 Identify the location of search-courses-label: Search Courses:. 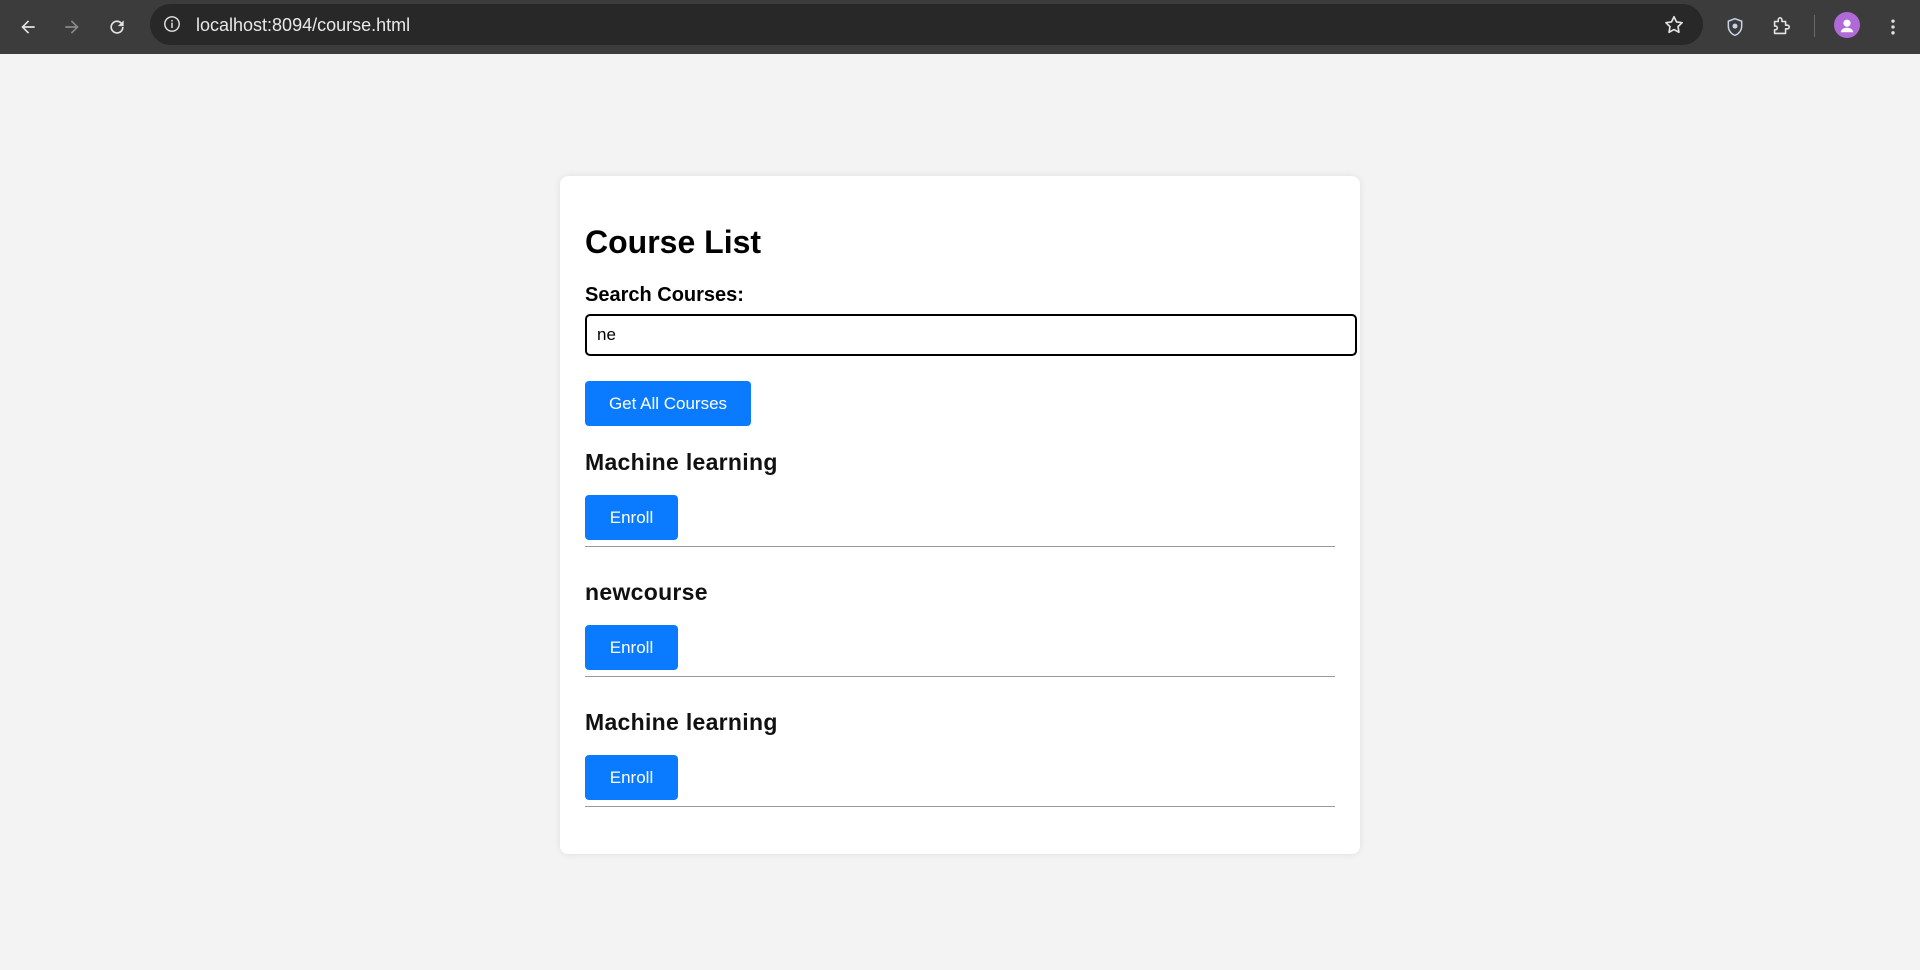
(664, 295).